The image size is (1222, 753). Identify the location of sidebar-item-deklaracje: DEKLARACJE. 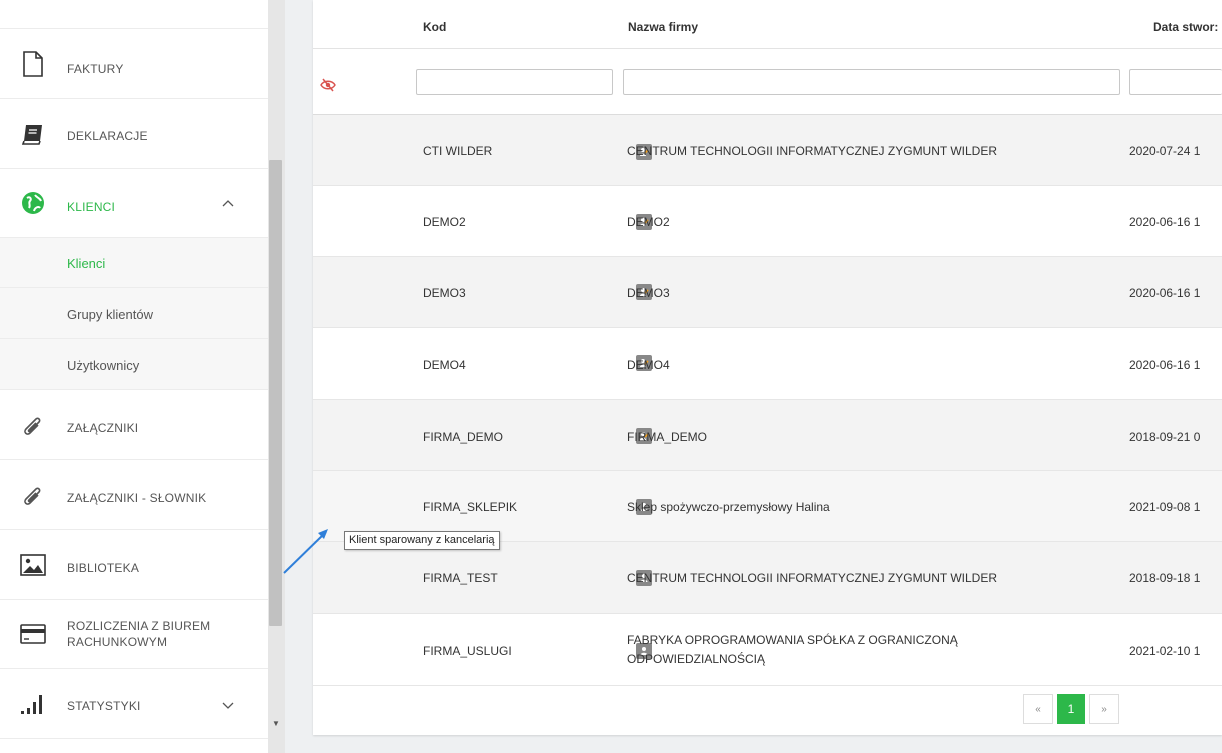
(134, 134).